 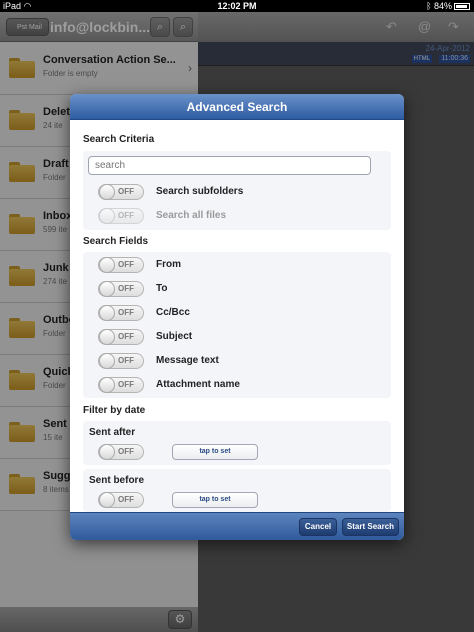 I want to click on sent-after-toggle: OFF, so click(x=121, y=452).